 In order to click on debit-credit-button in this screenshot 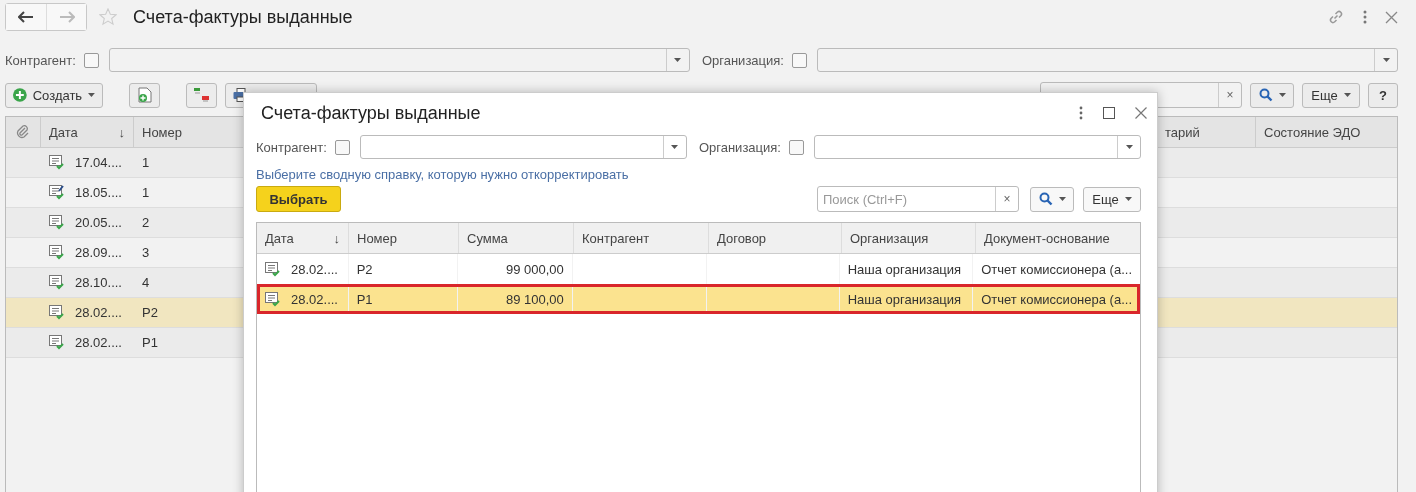, I will do `click(201, 95)`.